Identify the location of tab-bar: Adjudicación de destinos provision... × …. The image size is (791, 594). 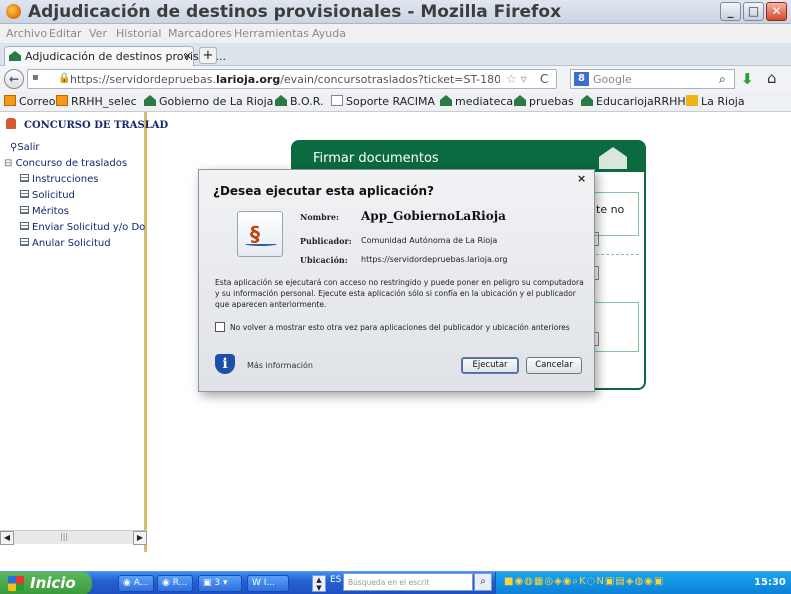
(395, 54).